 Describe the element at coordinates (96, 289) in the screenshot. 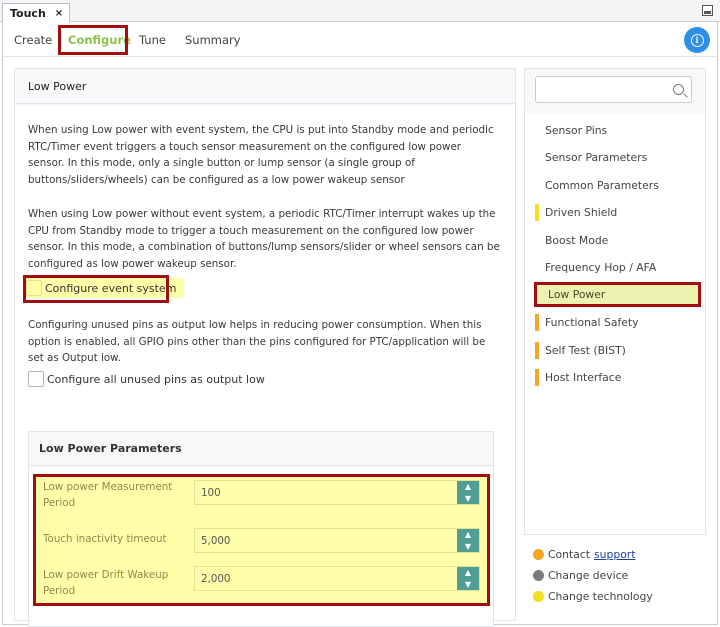

I see `annotation-box-event-system` at that location.